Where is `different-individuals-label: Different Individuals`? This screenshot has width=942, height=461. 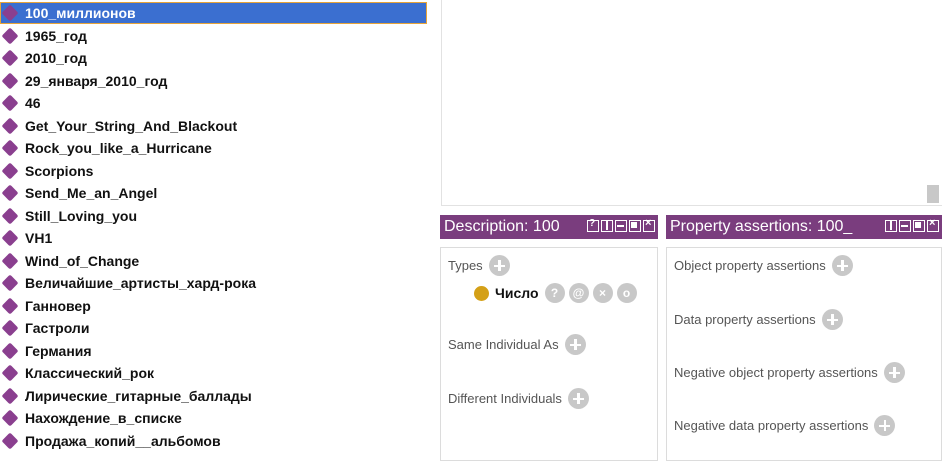
different-individuals-label: Different Individuals is located at coordinates (505, 398).